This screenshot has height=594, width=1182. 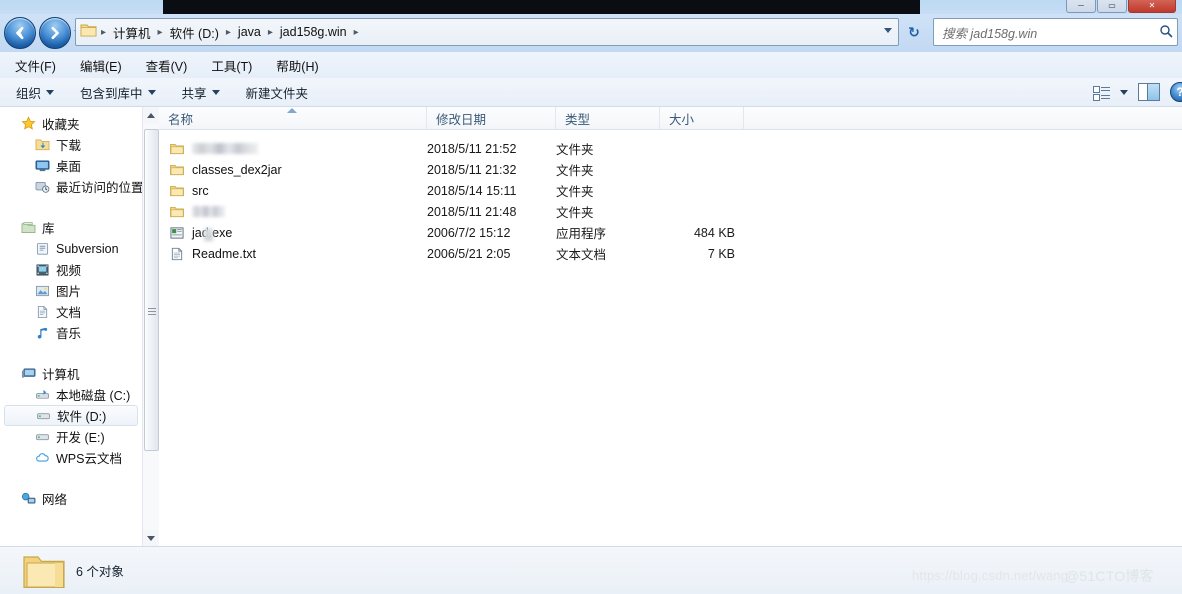 What do you see at coordinates (28, 228) in the screenshot?
I see `library-icon` at bounding box center [28, 228].